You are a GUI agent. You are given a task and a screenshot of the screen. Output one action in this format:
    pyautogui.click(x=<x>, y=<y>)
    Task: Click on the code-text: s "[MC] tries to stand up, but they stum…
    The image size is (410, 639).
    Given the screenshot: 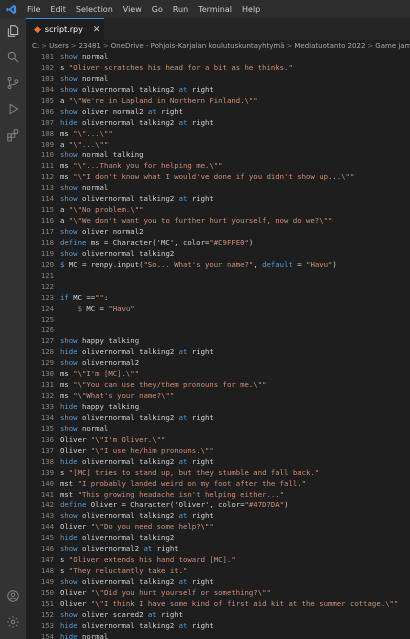 What is the action you would take?
    pyautogui.click(x=190, y=472)
    